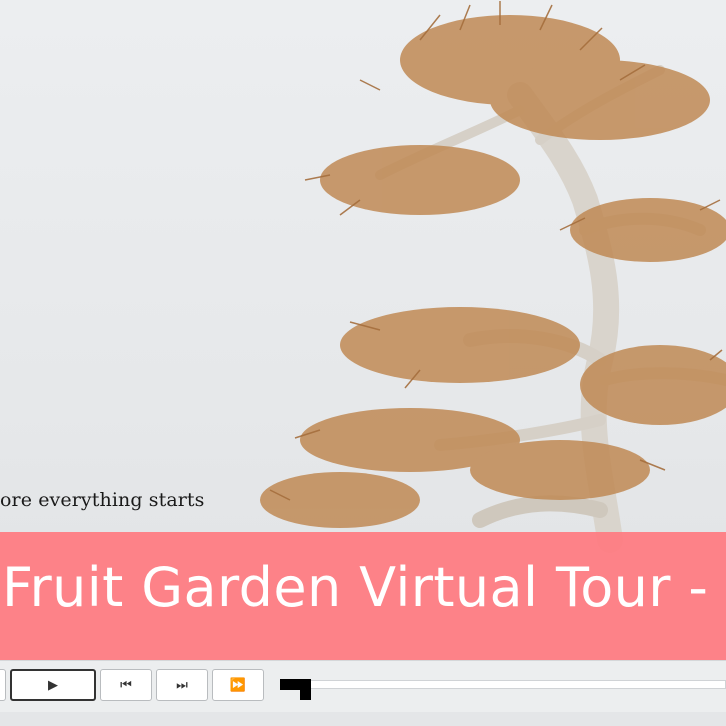 The height and width of the screenshot is (726, 726). I want to click on player-control-bar: ▶ ⏮ ⏭ ⏩, so click(363, 686).